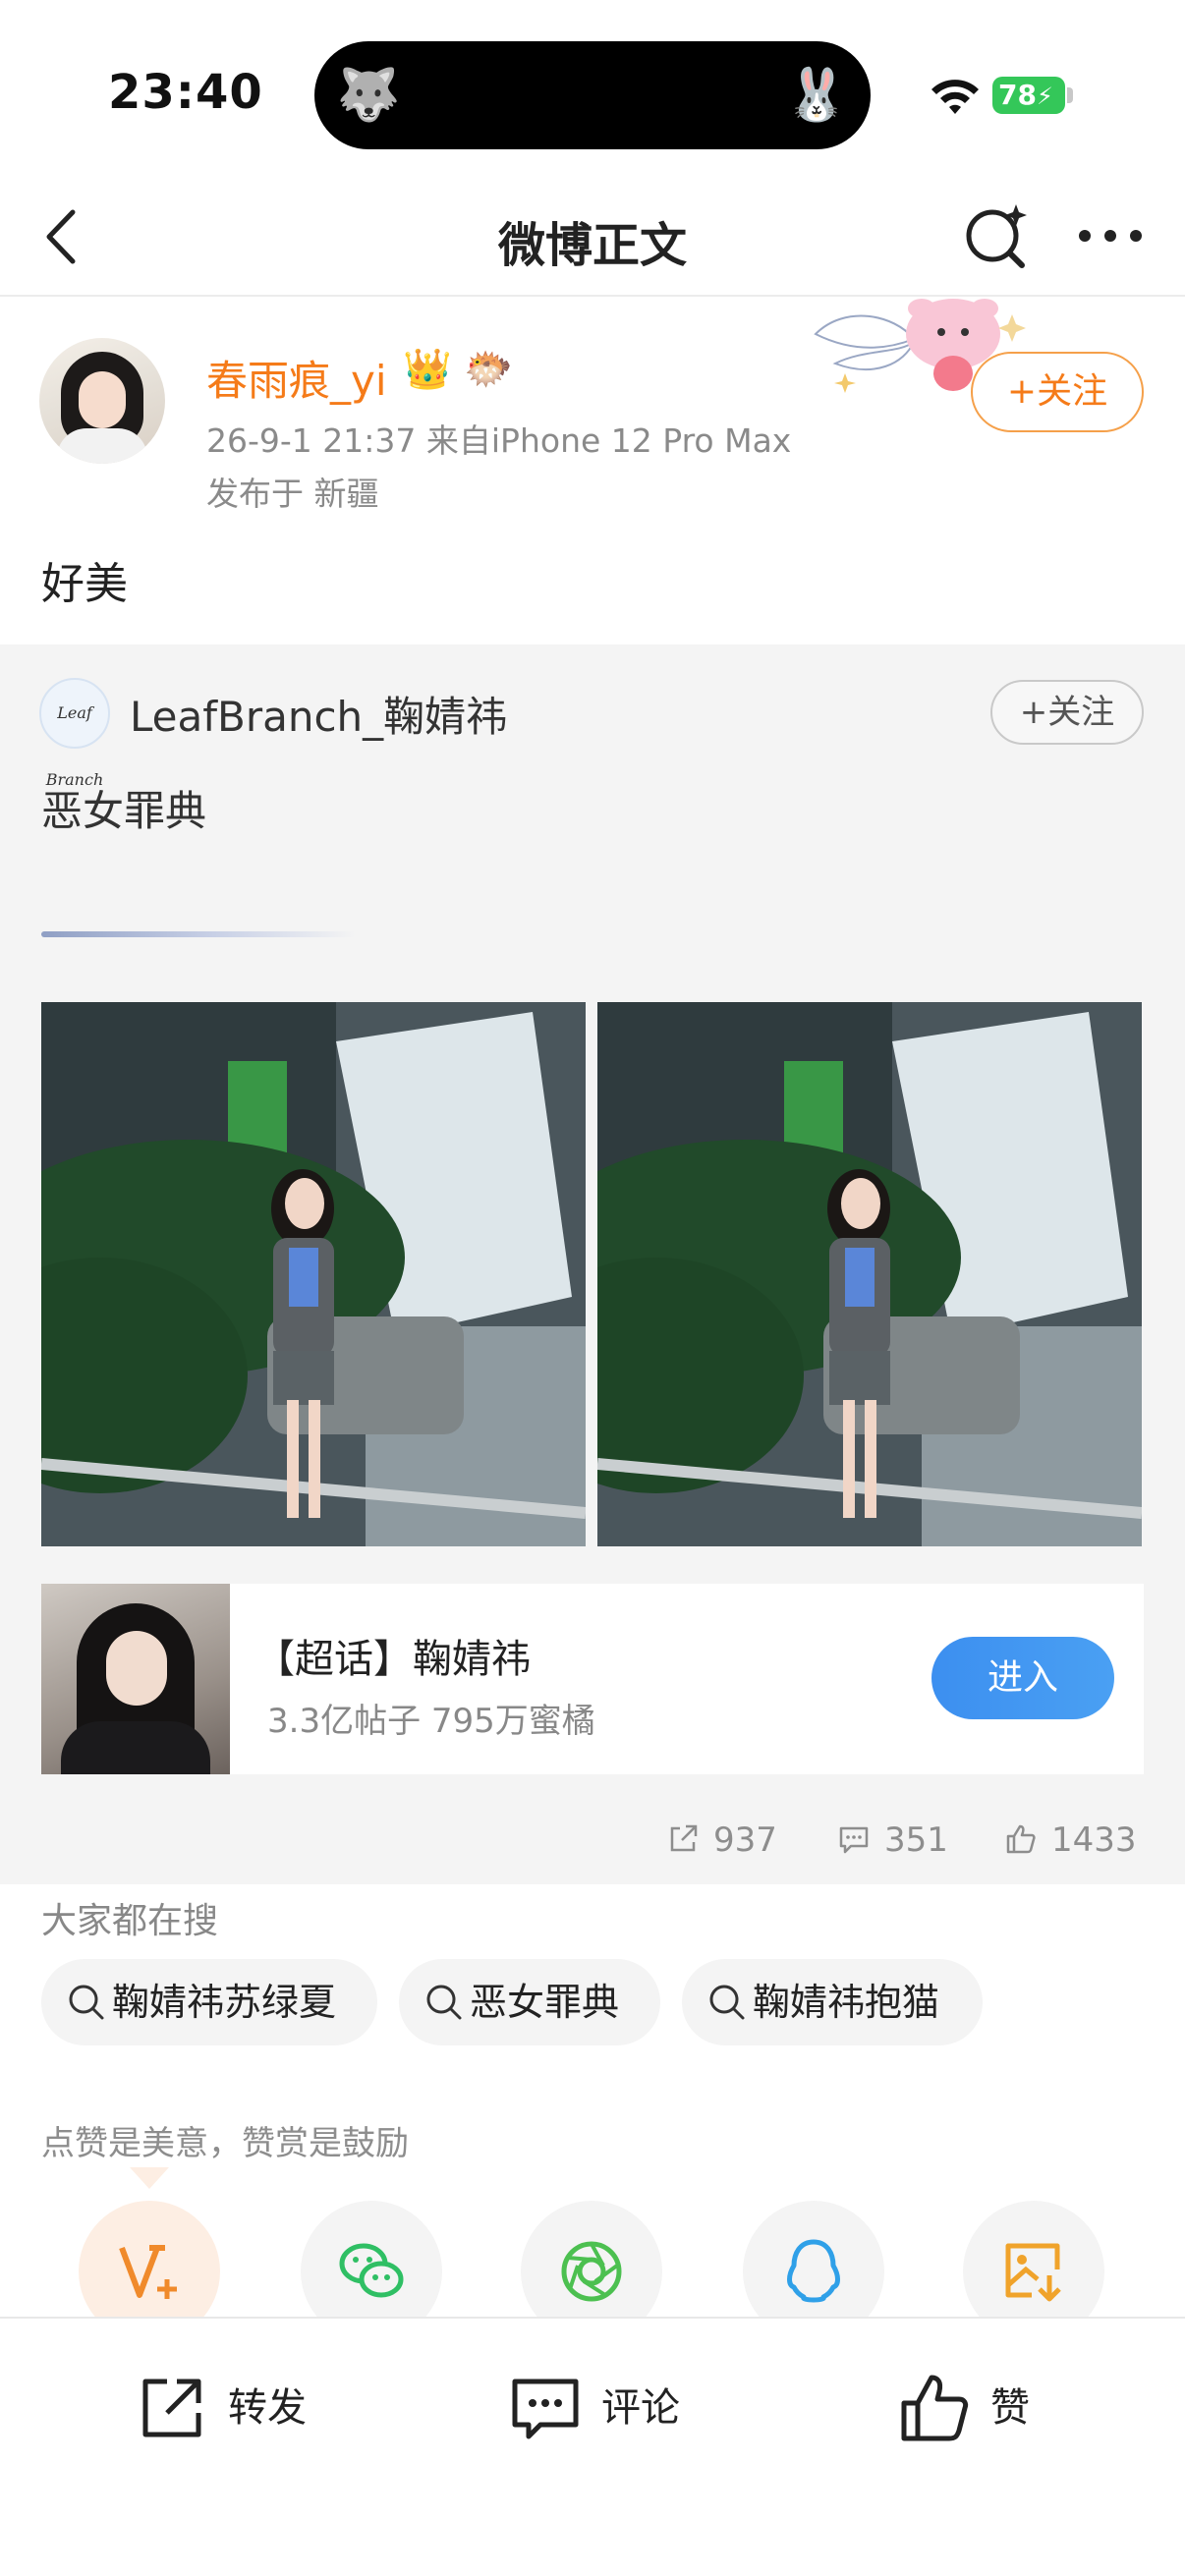 This screenshot has height=2576, width=1185. Describe the element at coordinates (199, 934) in the screenshot. I see `video-loading-bar` at that location.